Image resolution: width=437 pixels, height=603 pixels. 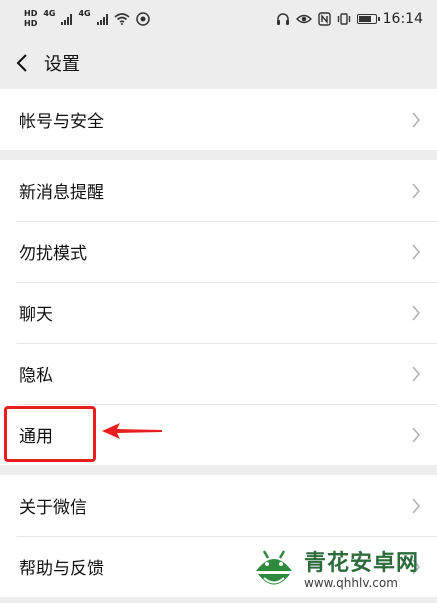 What do you see at coordinates (36, 315) in the screenshot?
I see `settings-item-label: 聊天` at bounding box center [36, 315].